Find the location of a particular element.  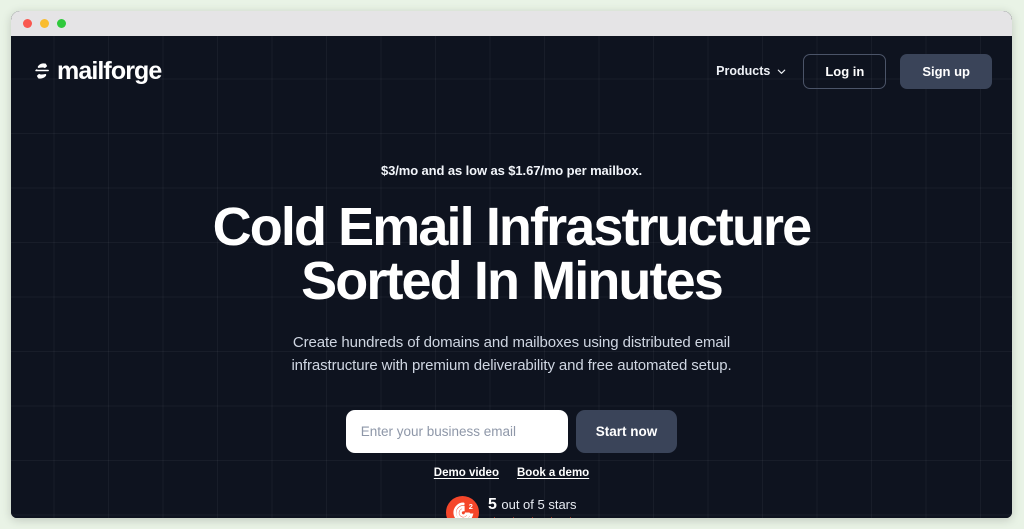

signup-button: Sign up is located at coordinates (946, 71).